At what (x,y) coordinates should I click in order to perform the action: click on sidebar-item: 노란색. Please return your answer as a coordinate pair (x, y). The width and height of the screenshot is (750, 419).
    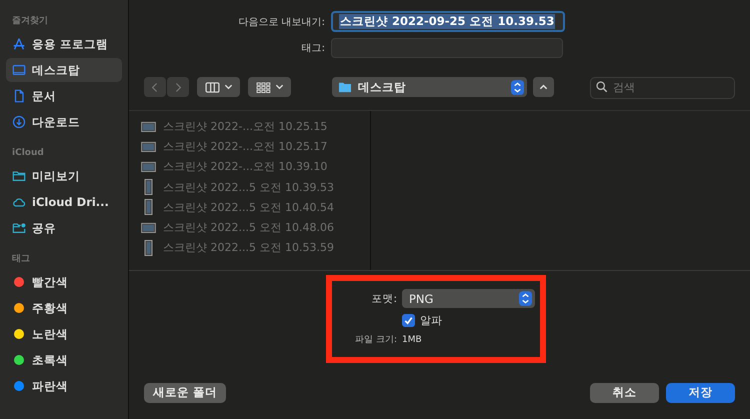
    Looking at the image, I should click on (64, 334).